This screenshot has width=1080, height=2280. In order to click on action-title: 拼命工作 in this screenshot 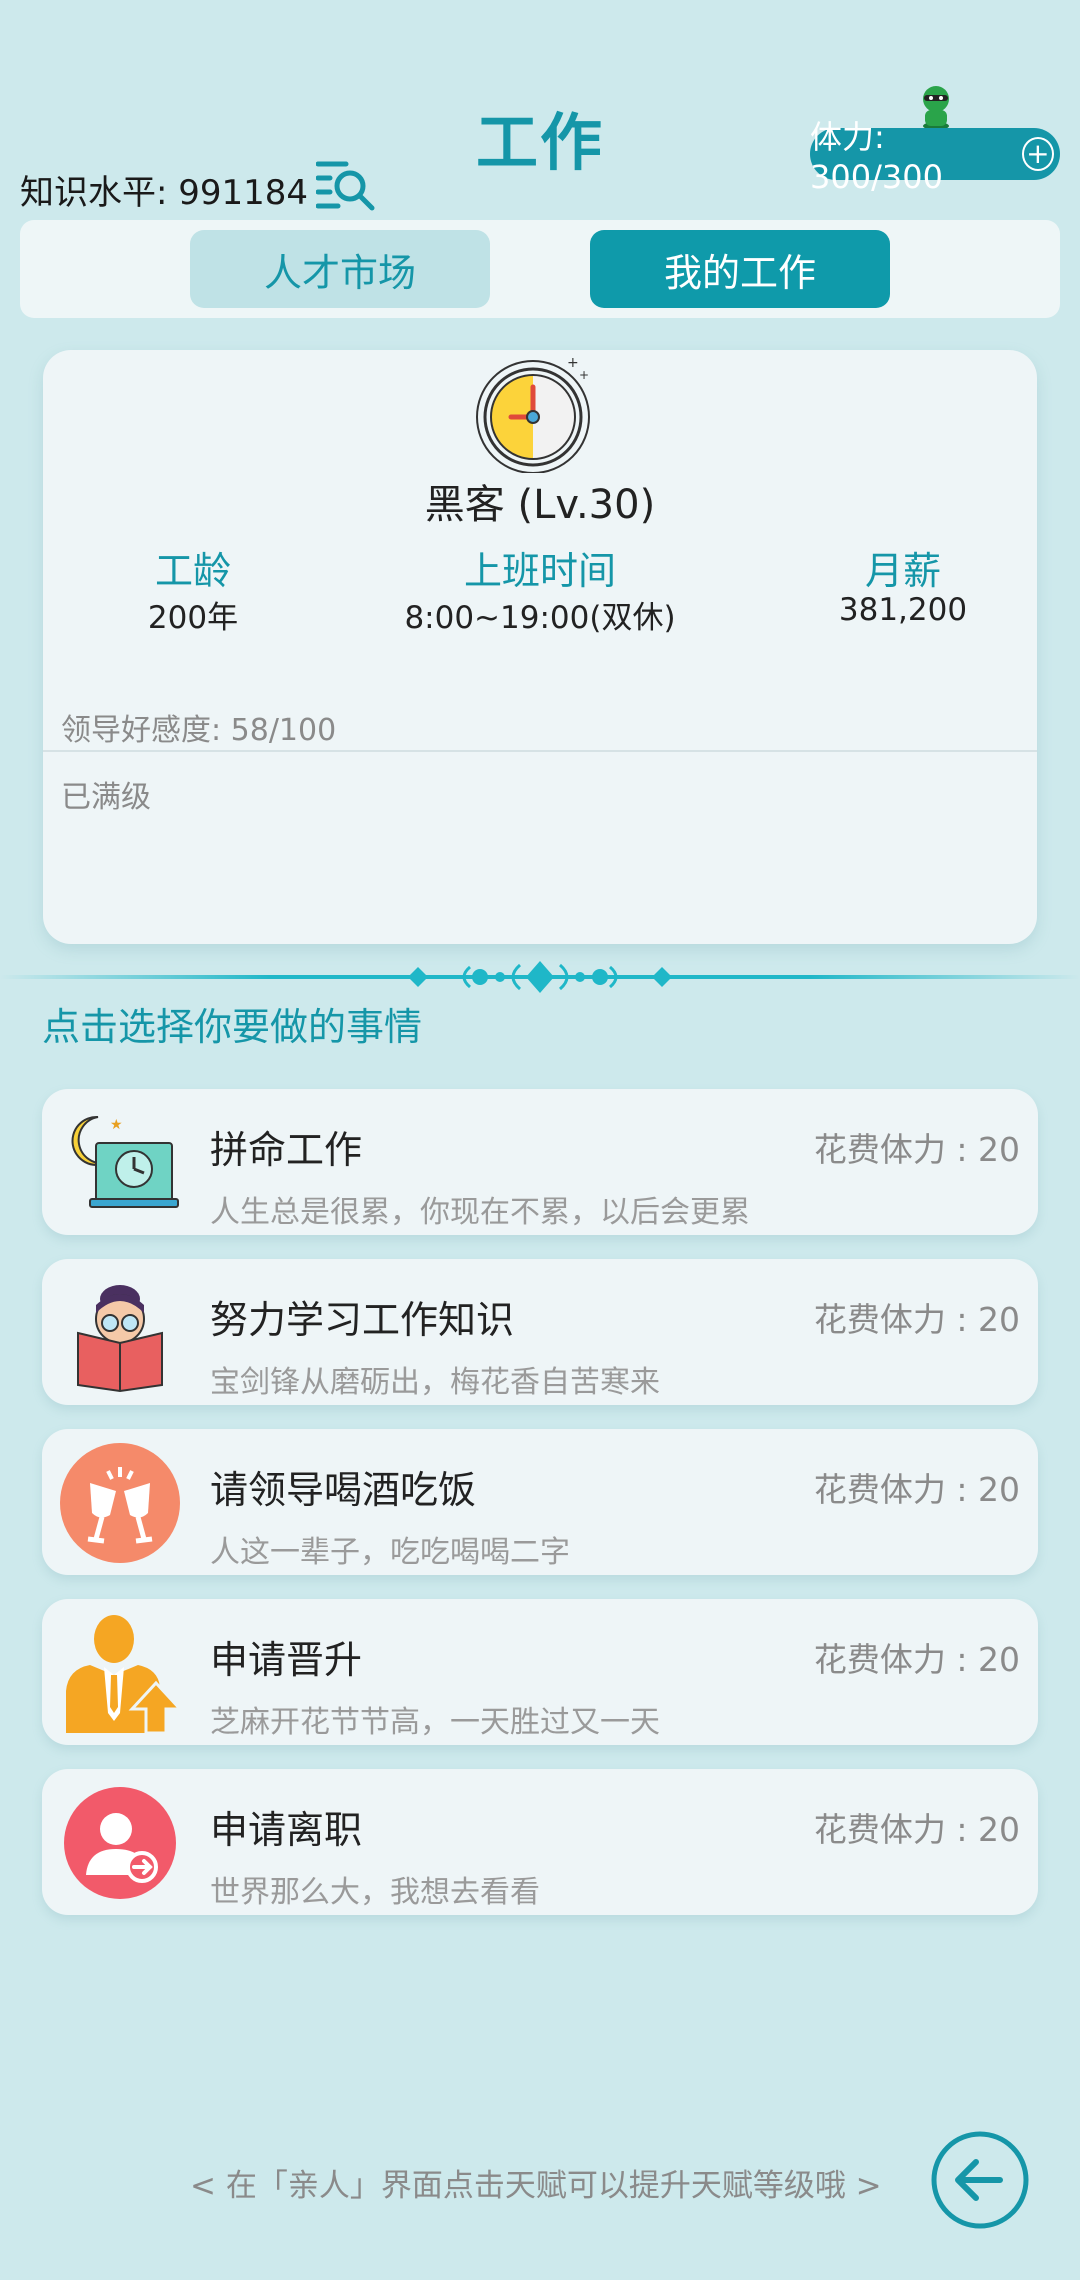, I will do `click(286, 1150)`.